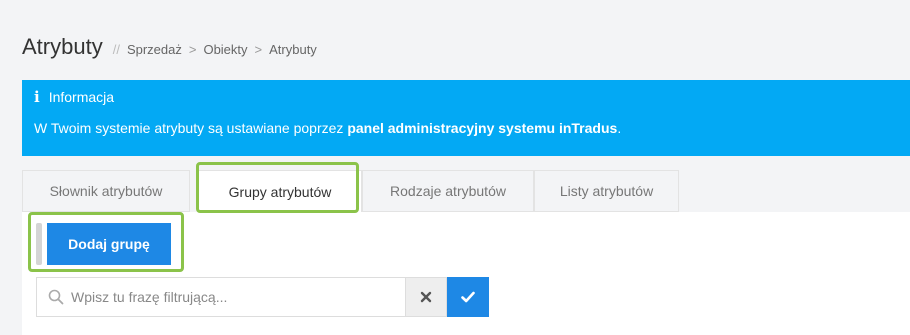 The width and height of the screenshot is (910, 335). Describe the element at coordinates (37, 97) in the screenshot. I see `info-icon: i` at that location.